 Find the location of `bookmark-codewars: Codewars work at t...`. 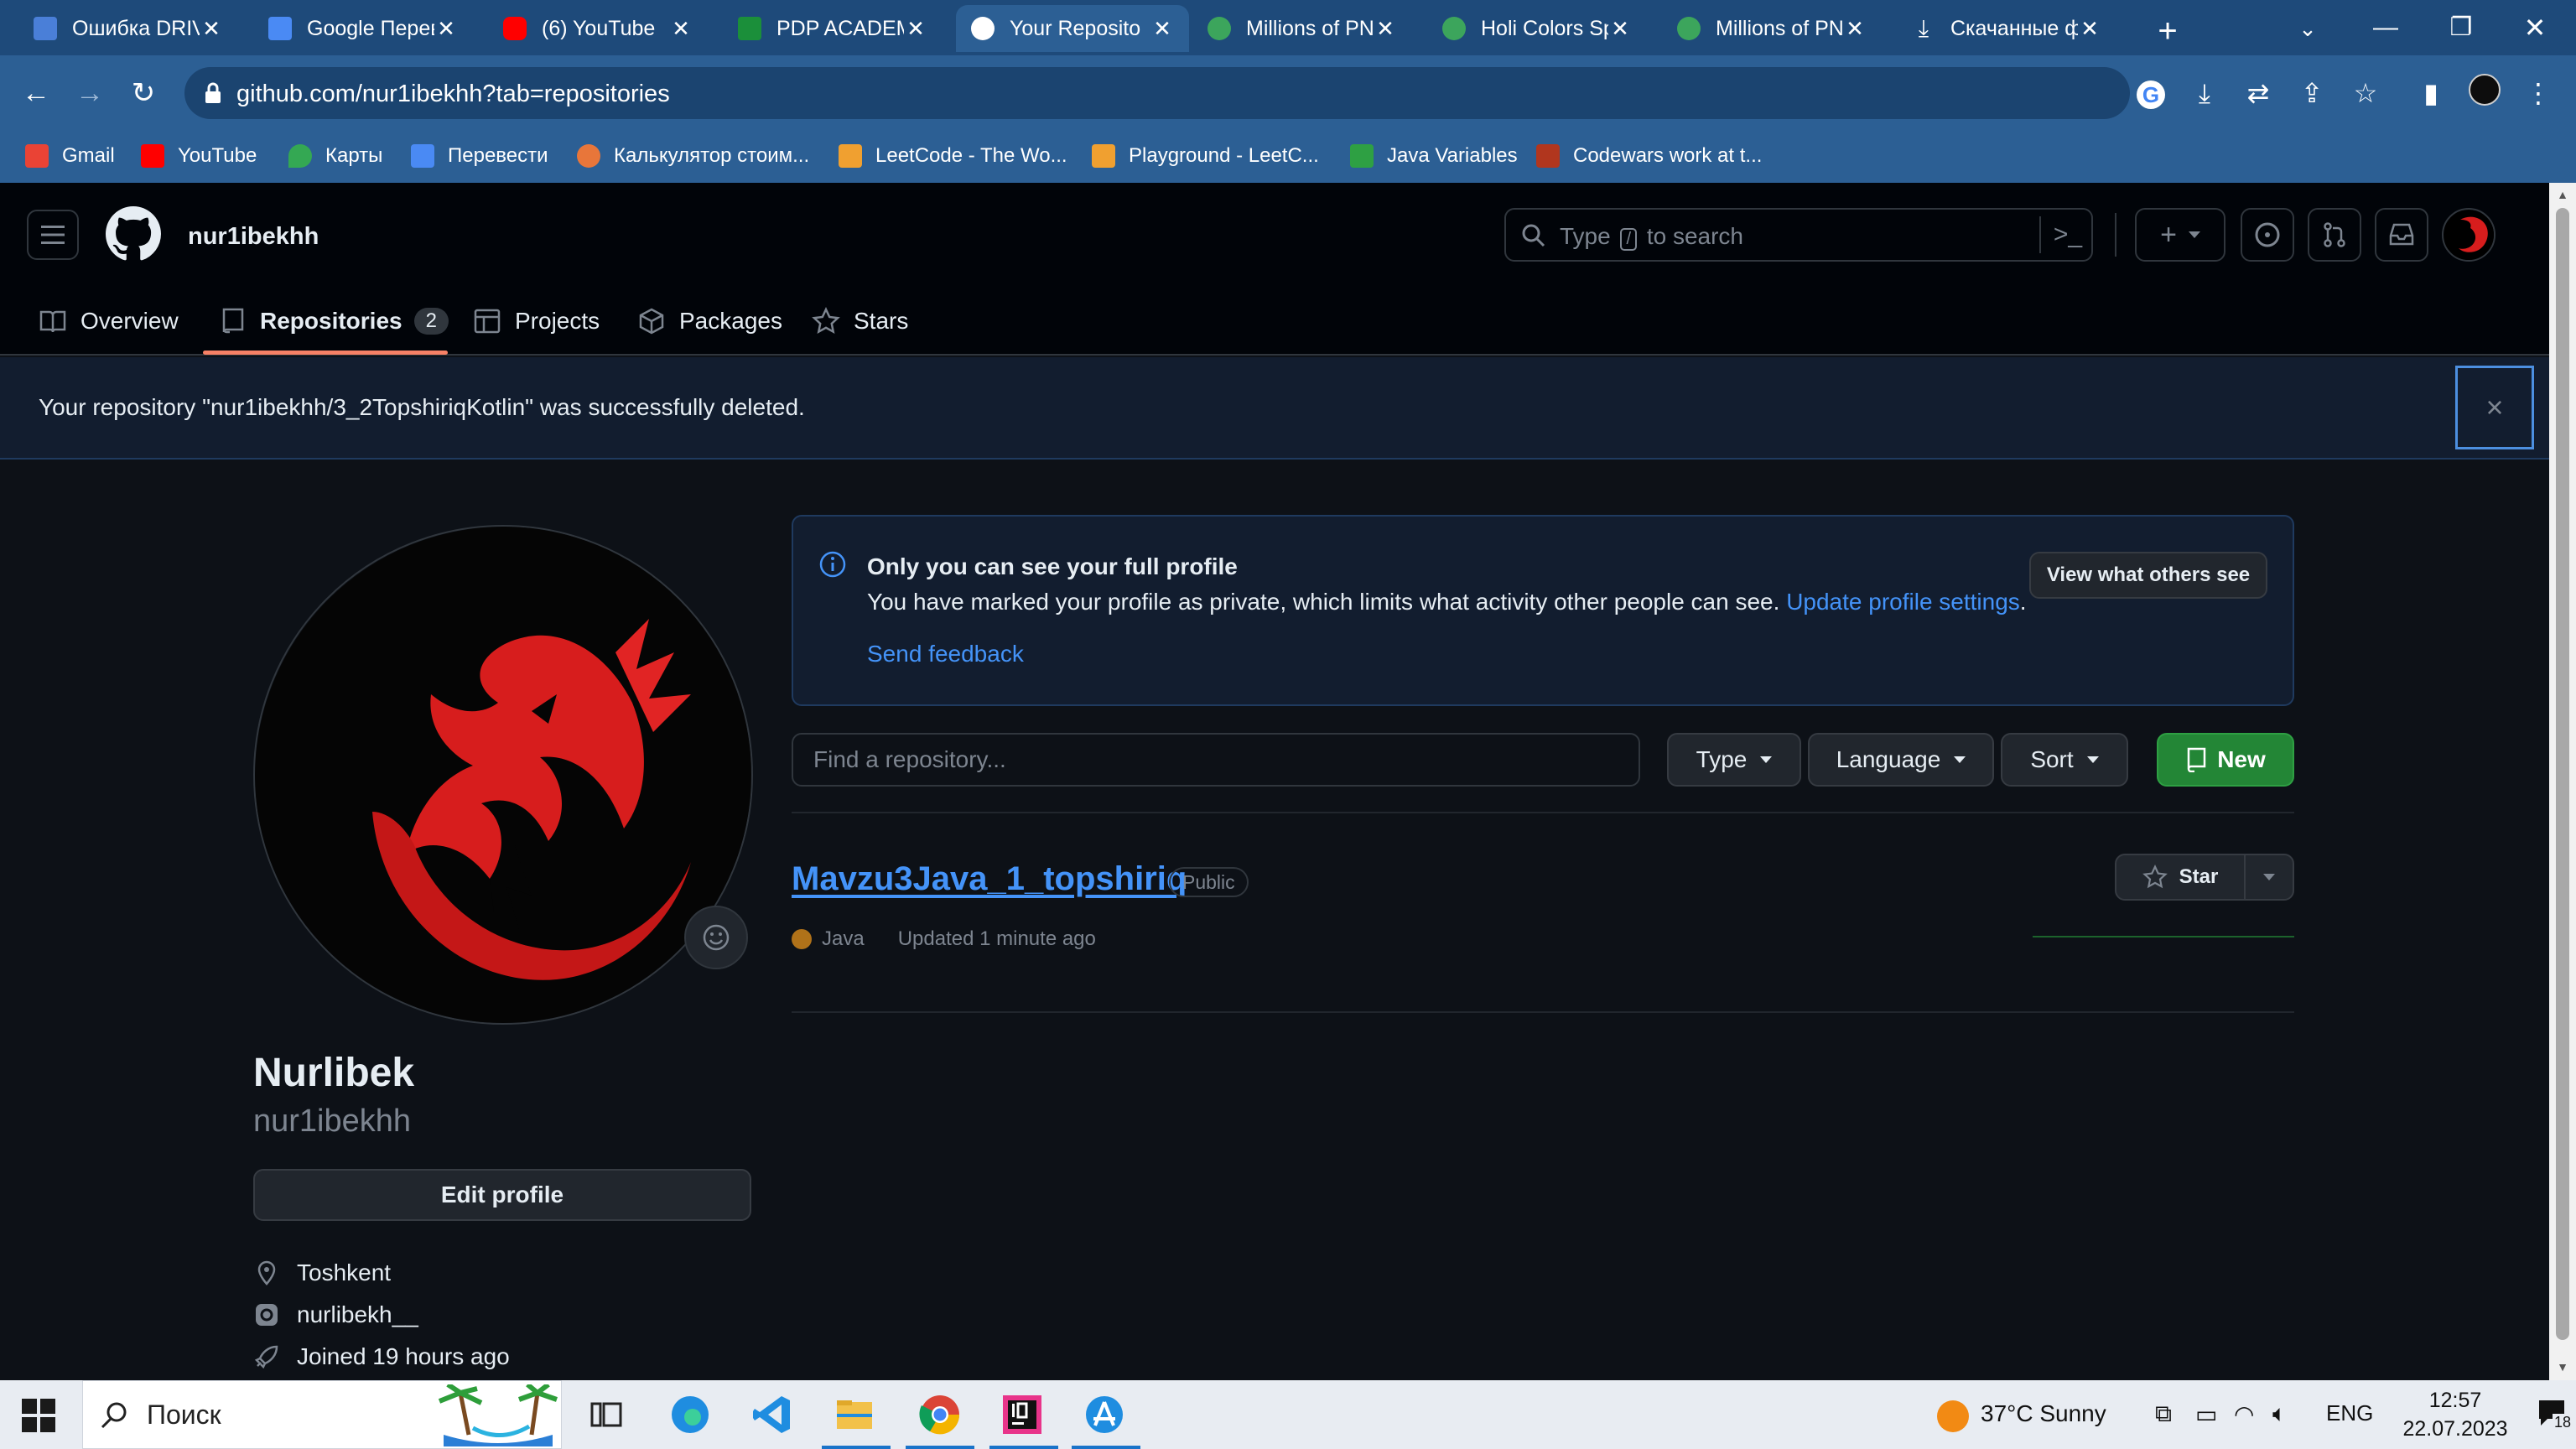

bookmark-codewars: Codewars work at t... is located at coordinates (1649, 156).